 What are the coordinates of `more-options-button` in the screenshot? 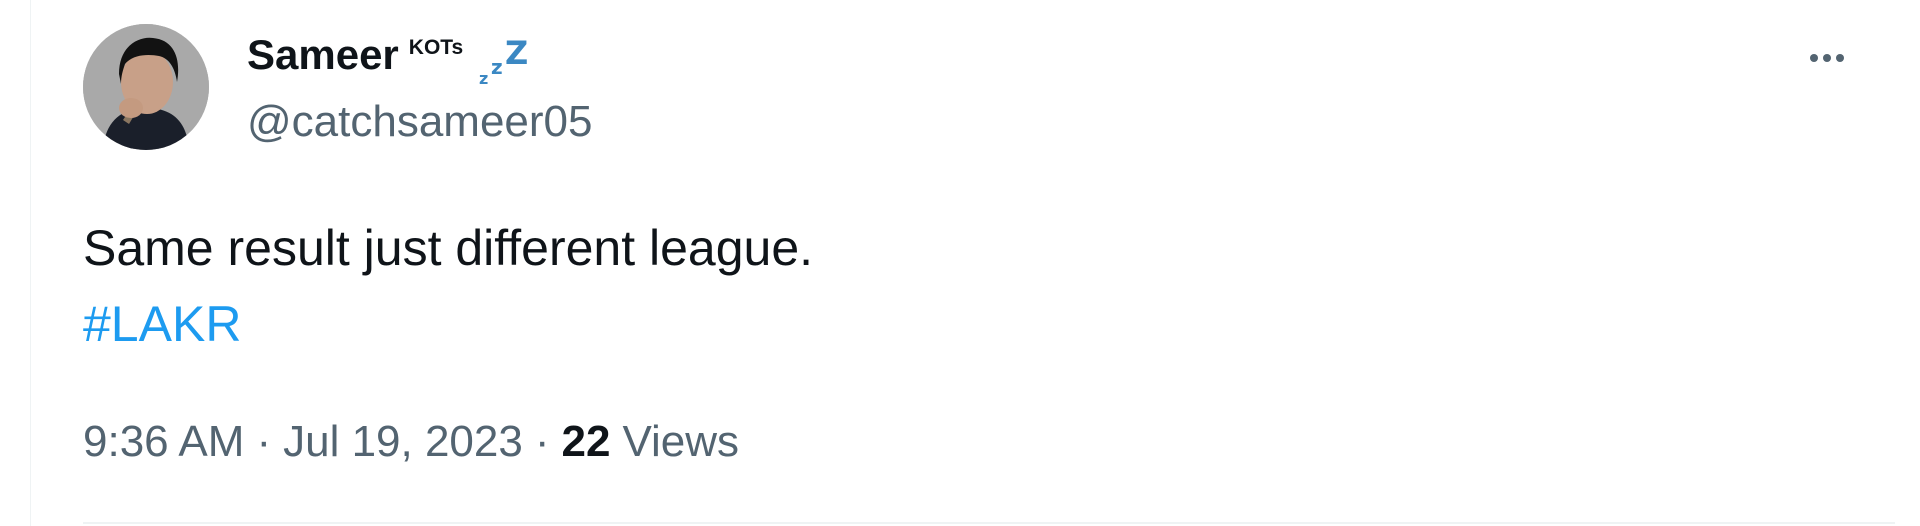 It's located at (1827, 58).